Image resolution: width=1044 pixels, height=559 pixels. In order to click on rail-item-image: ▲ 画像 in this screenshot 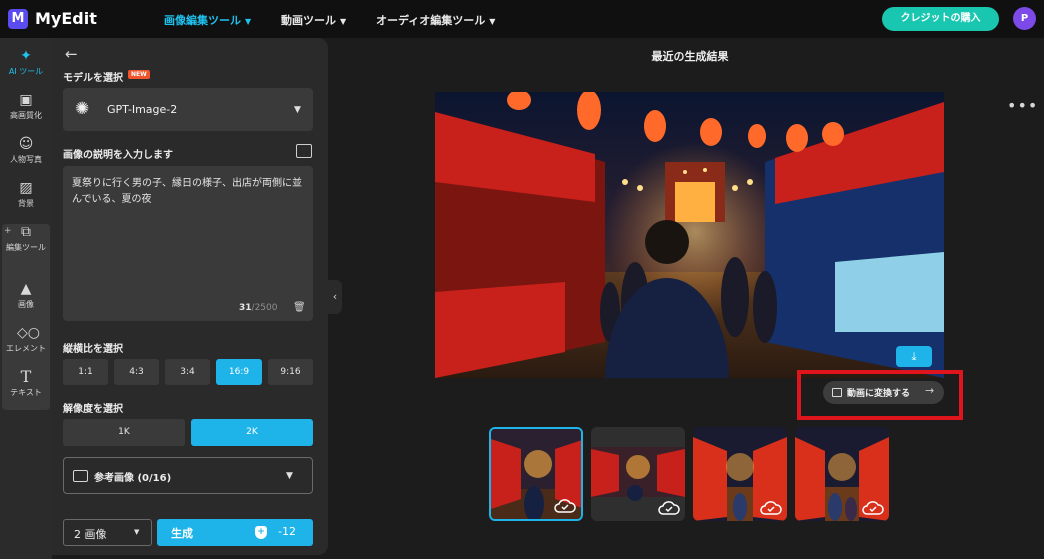, I will do `click(26, 296)`.